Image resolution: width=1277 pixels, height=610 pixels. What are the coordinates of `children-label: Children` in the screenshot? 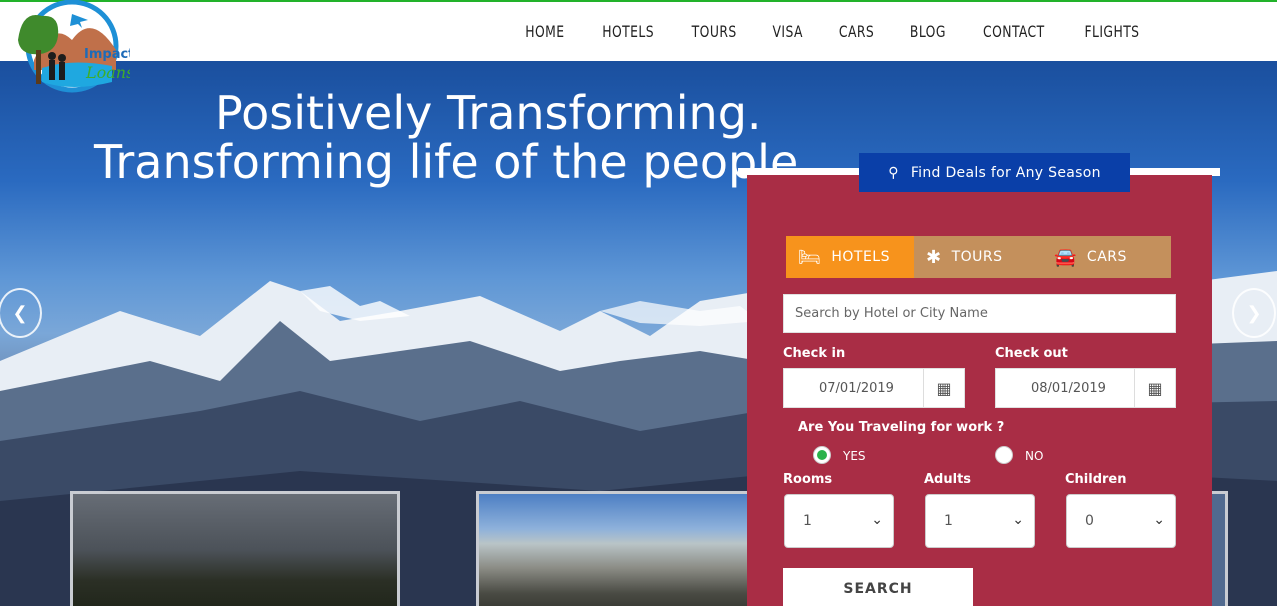 It's located at (1096, 479).